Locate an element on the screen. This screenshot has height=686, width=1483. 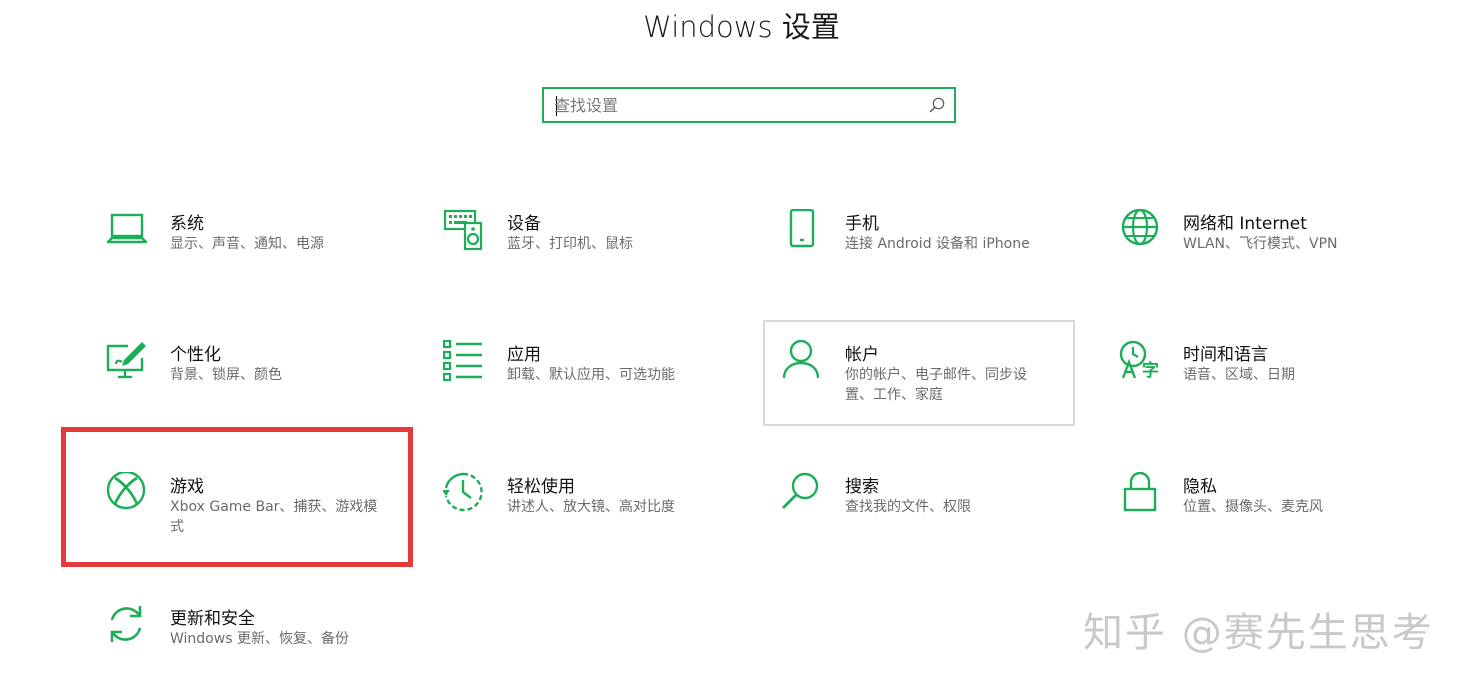
tile-privacy: 隐私 位置、摄像头、麦克风 is located at coordinates (1264, 507).